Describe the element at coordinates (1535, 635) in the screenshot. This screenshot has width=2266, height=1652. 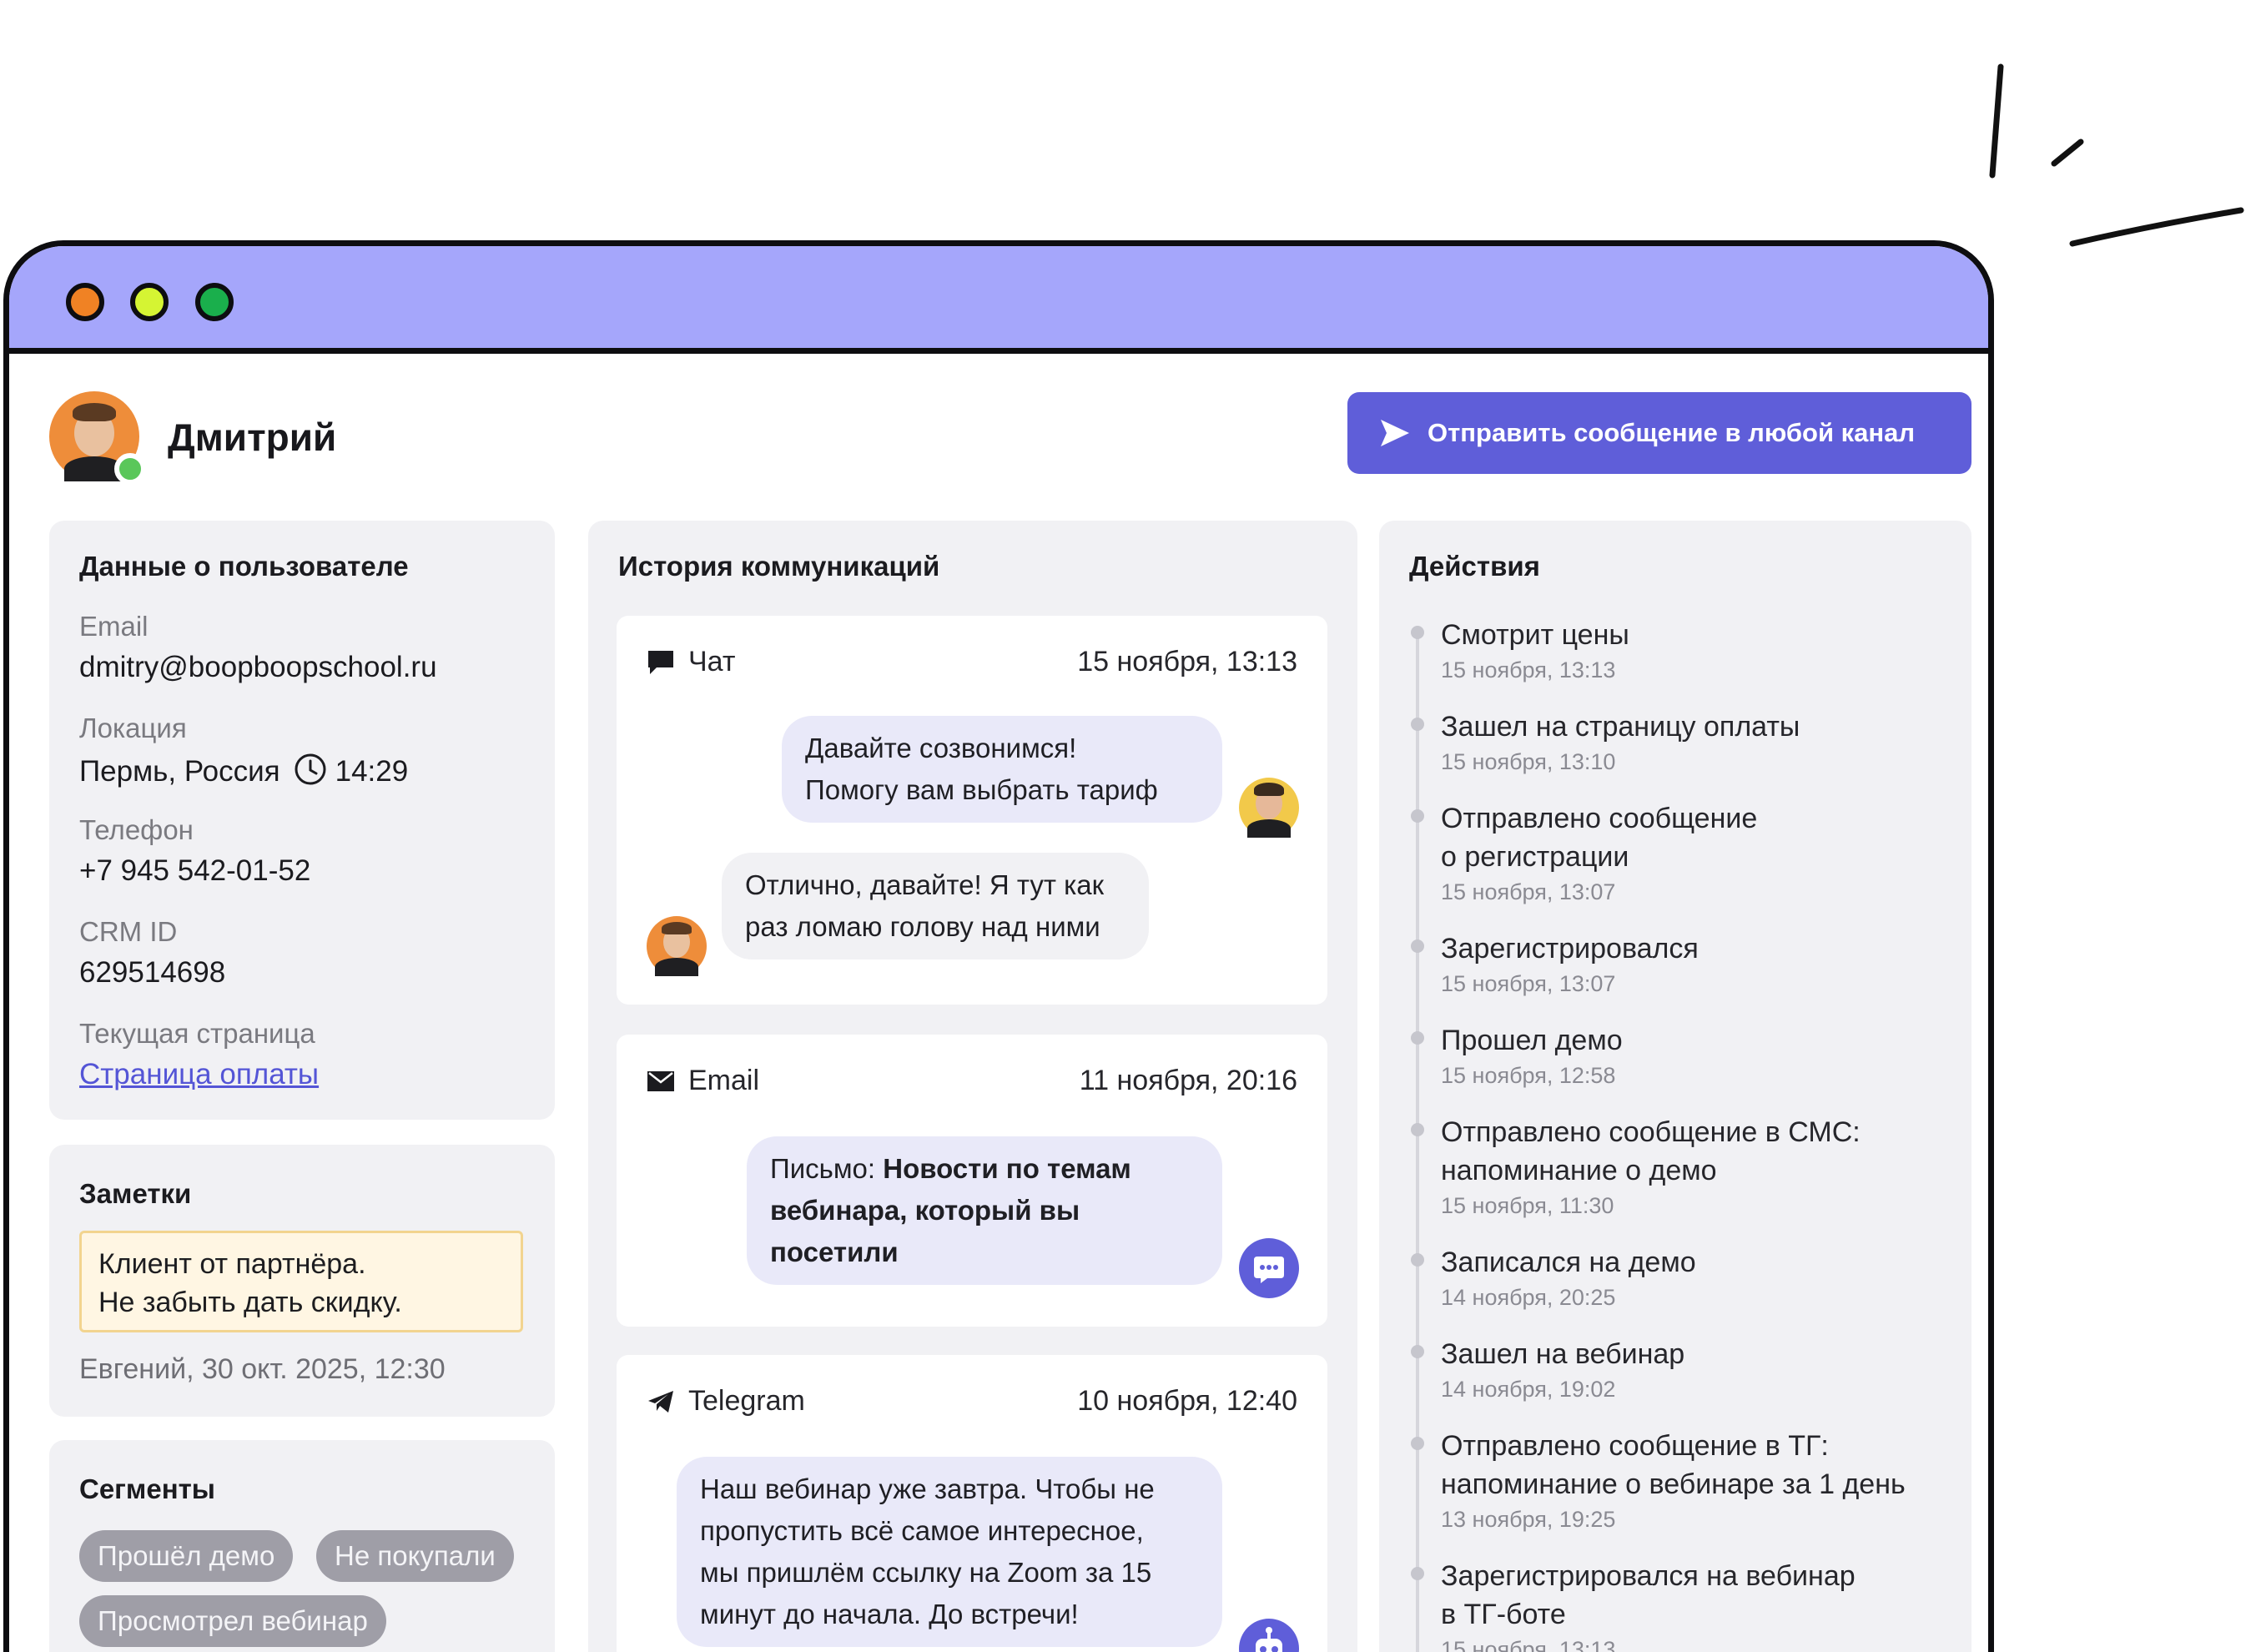
I see `event-title: Смотрит цены` at that location.